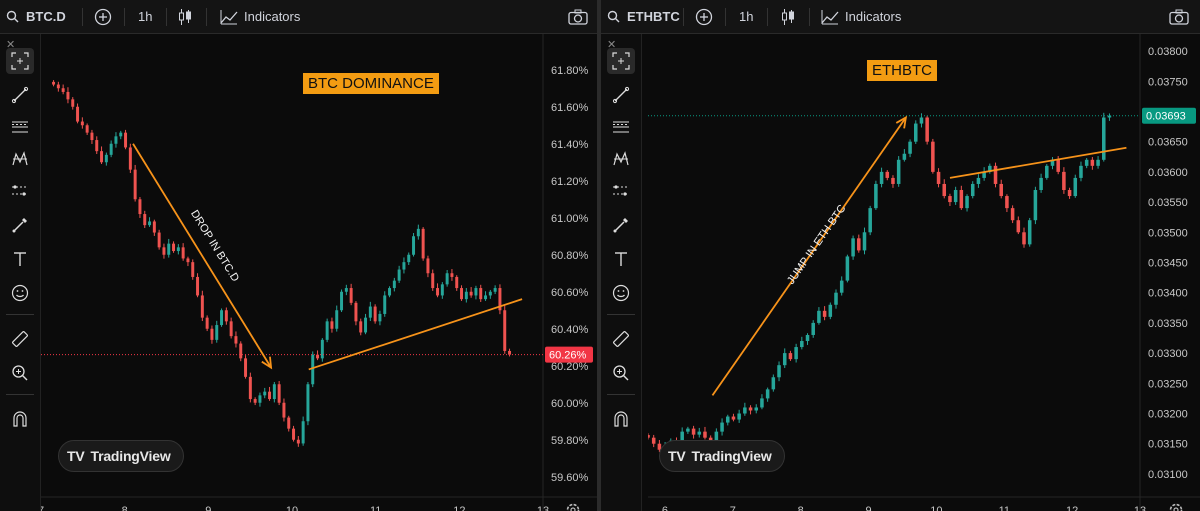  What do you see at coordinates (371, 83) in the screenshot?
I see `annotation-title: BTC DOMINANCE` at bounding box center [371, 83].